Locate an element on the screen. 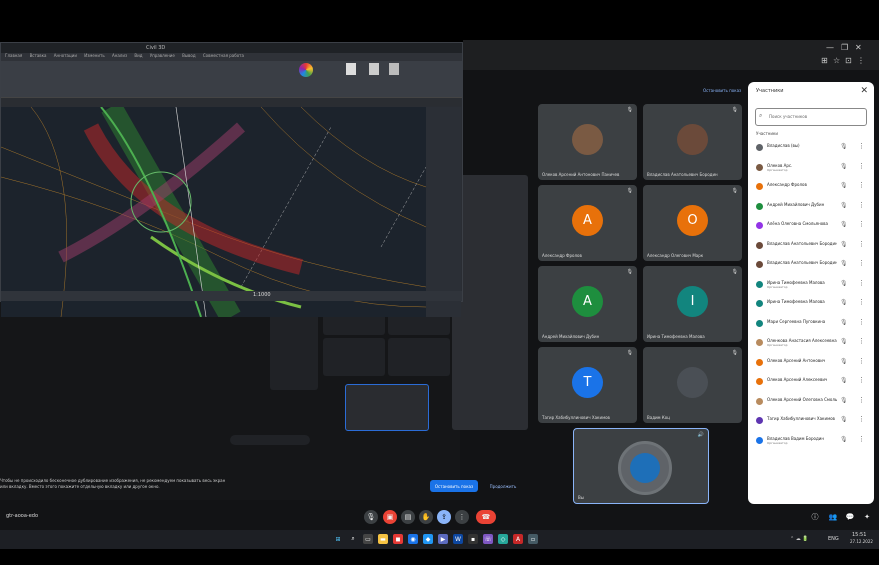 This screenshot has width=879, height=565. captions-icon: ▤ is located at coordinates (408, 517).